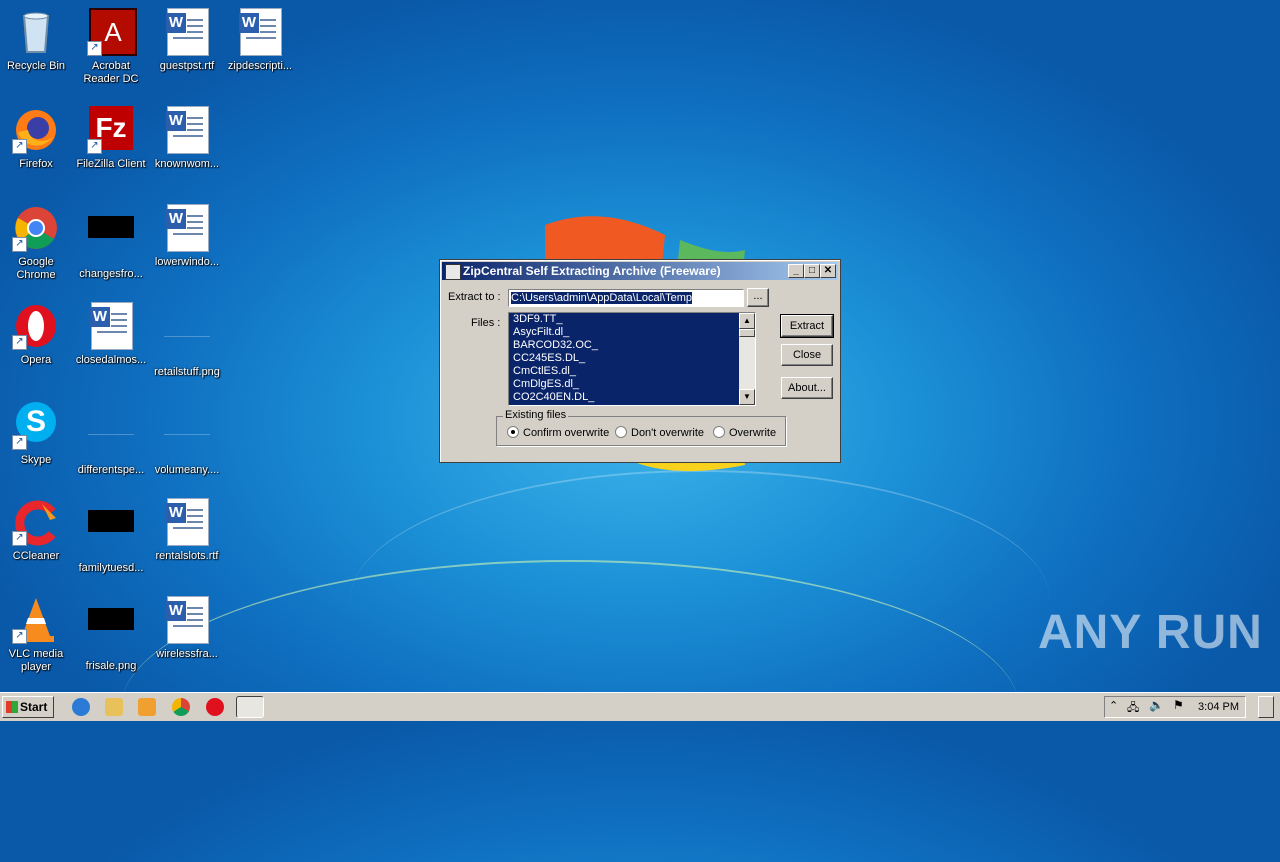  I want to click on file-explorer-icon, so click(114, 707).